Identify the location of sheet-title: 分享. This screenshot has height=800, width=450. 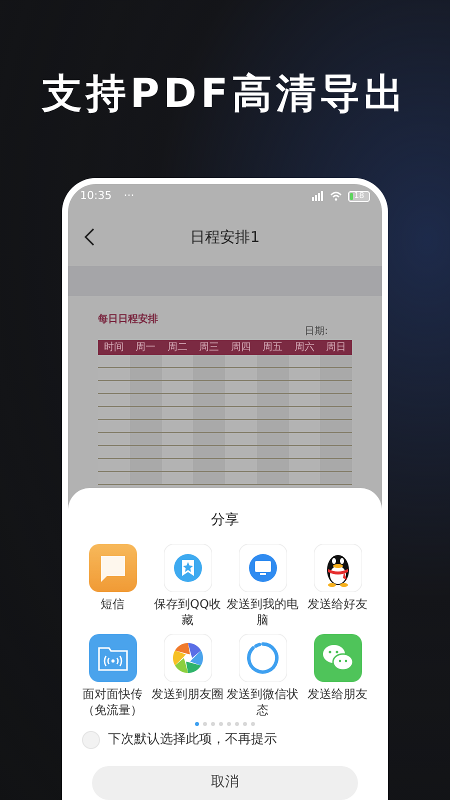
(225, 520).